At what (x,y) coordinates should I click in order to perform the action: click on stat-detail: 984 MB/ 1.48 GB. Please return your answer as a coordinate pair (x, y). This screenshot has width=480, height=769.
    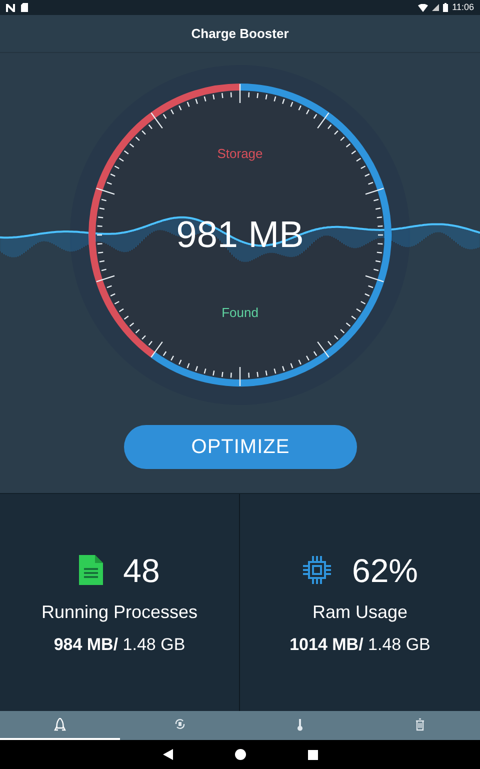
    Looking at the image, I should click on (120, 644).